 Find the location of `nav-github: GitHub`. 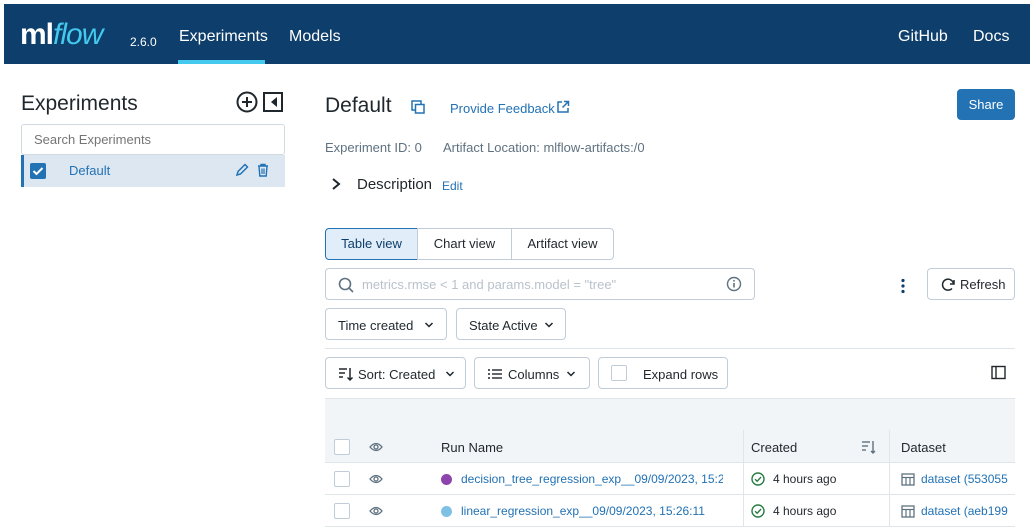

nav-github: GitHub is located at coordinates (923, 37).